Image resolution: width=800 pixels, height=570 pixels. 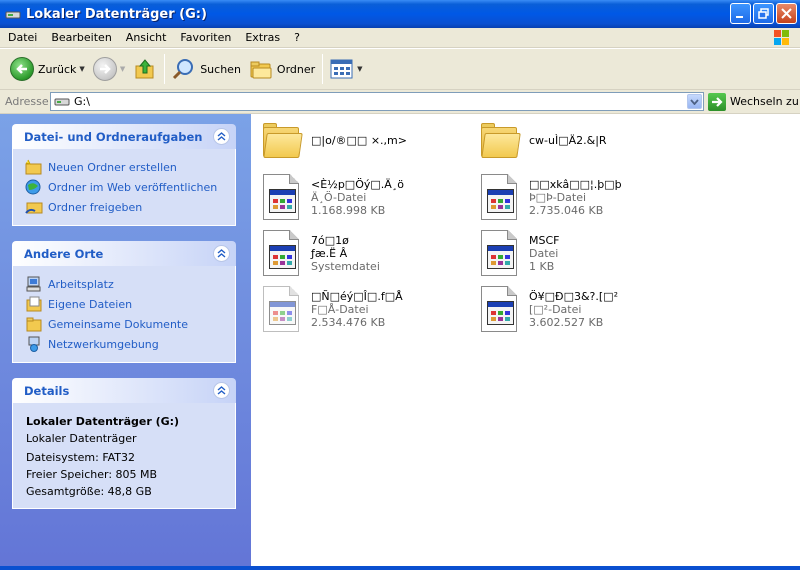 What do you see at coordinates (694, 101) in the screenshot?
I see `address-dropdown-button` at bounding box center [694, 101].